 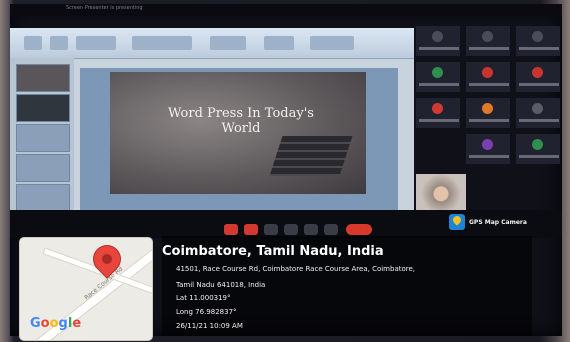 I want to click on gps-map-camera-badge: GPS Map Camera, so click(x=488, y=222).